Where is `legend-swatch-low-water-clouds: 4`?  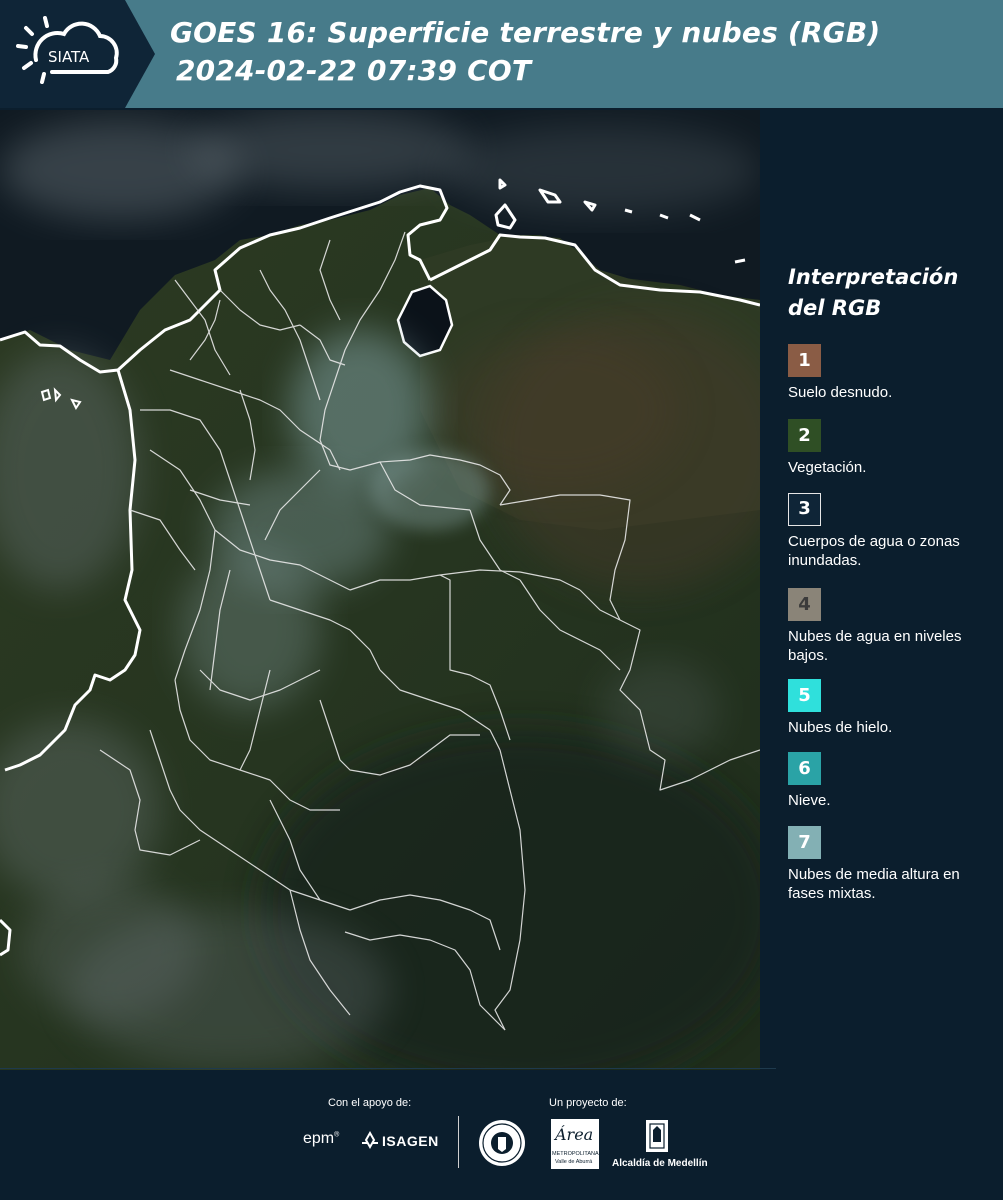 legend-swatch-low-water-clouds: 4 is located at coordinates (804, 604).